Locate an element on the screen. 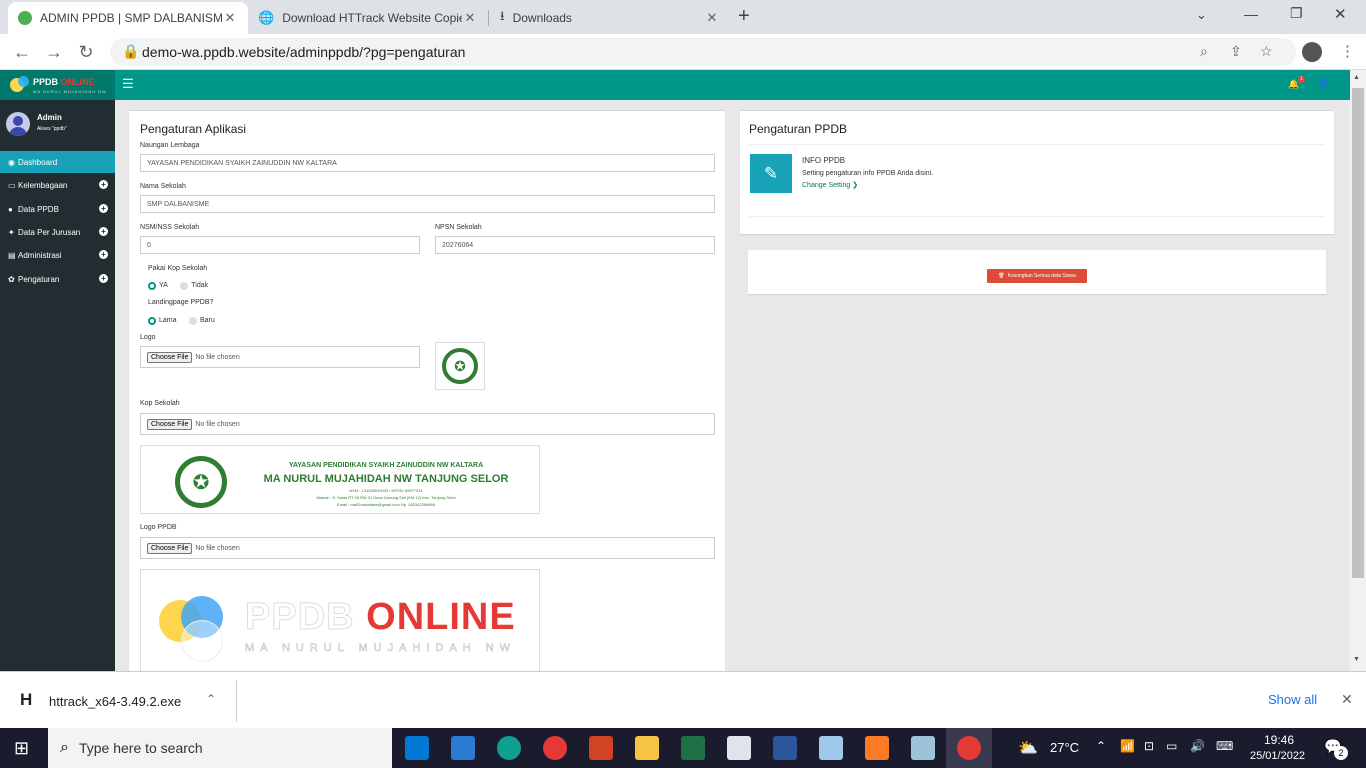 The width and height of the screenshot is (1366, 768). vscode-app-icon is located at coordinates (463, 748).